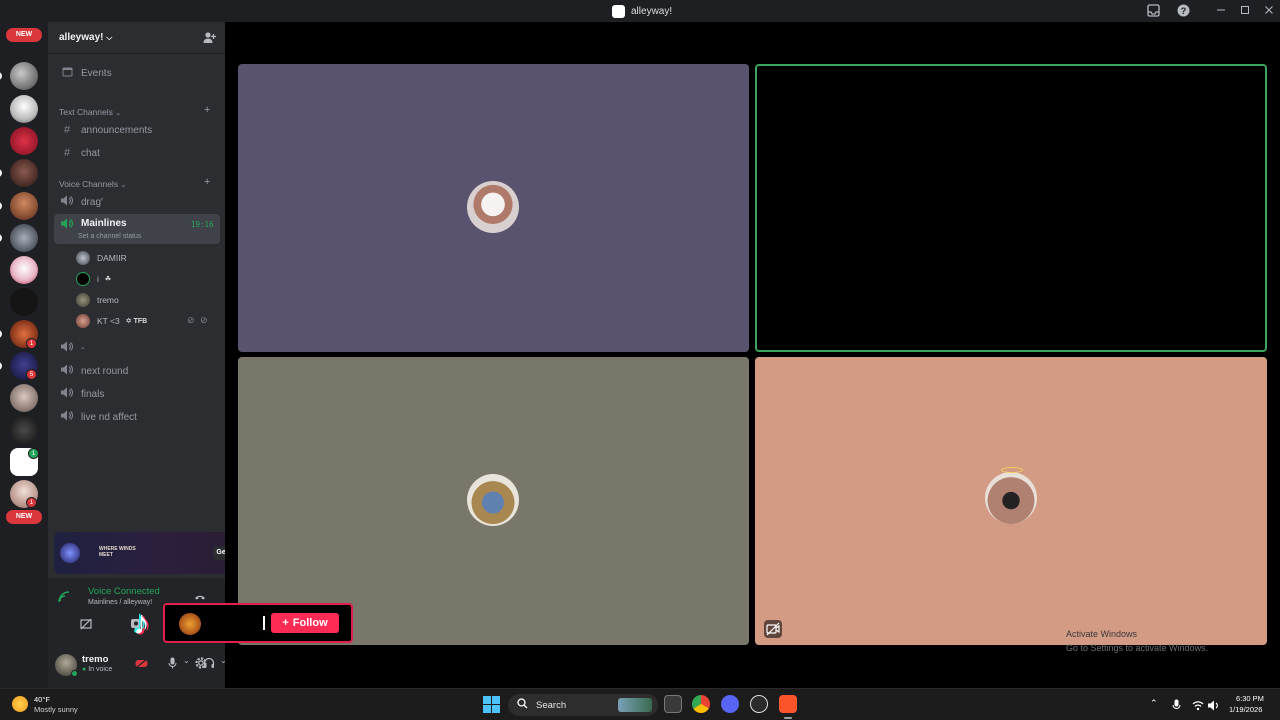  Describe the element at coordinates (1198, 707) in the screenshot. I see `wifi-icon` at that location.